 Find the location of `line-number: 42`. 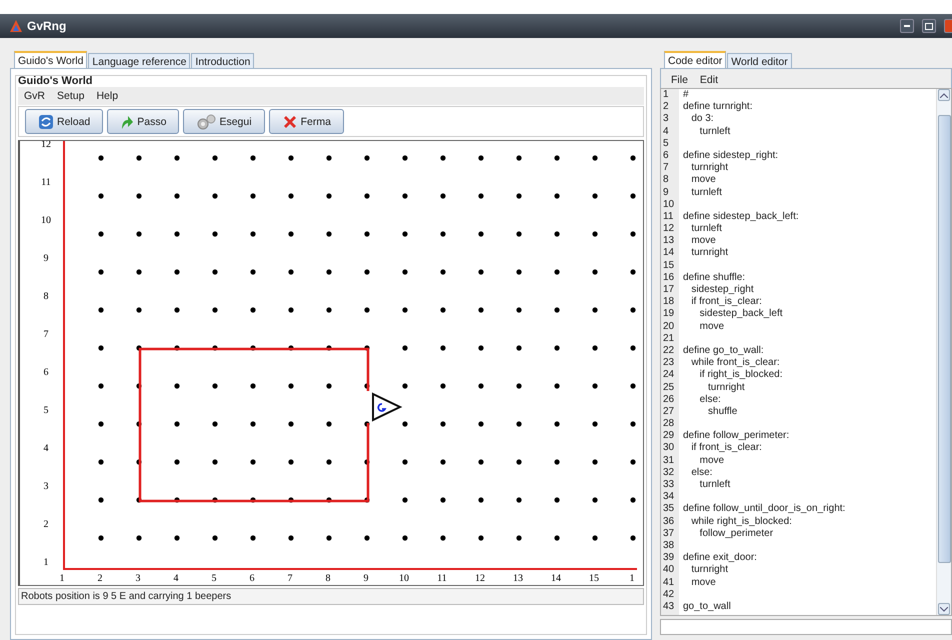

line-number: 42 is located at coordinates (669, 594).